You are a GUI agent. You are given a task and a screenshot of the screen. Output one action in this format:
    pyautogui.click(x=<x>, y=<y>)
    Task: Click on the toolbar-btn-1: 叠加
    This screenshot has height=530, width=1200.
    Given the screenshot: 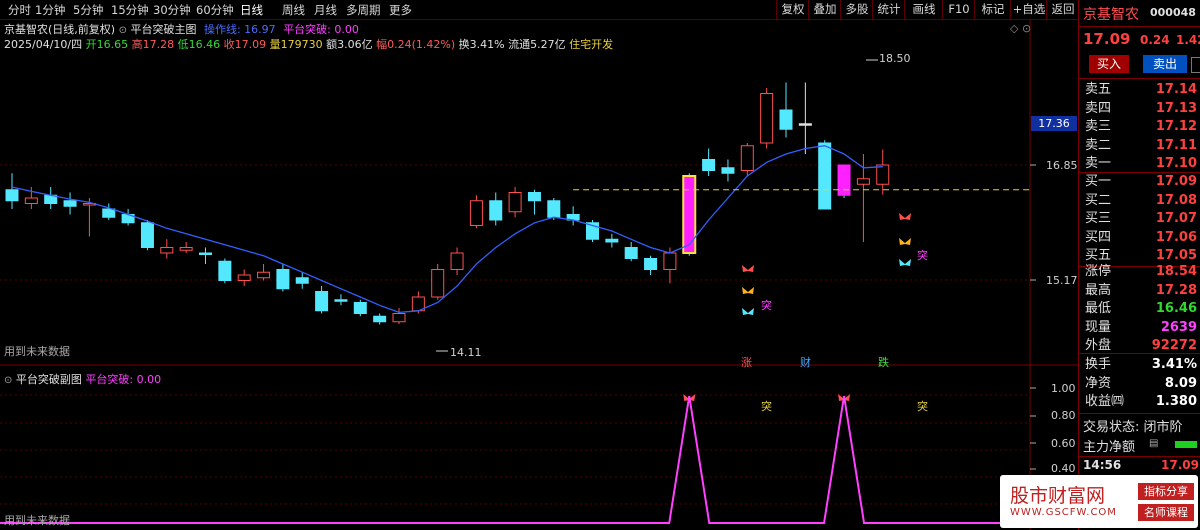 What is the action you would take?
    pyautogui.click(x=824, y=9)
    